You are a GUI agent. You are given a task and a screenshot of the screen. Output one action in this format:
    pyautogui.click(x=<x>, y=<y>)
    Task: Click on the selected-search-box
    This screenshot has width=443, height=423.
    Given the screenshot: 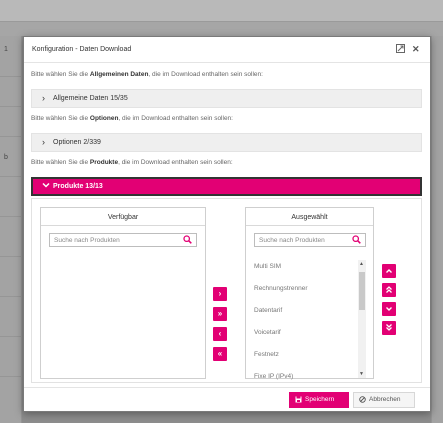 What is the action you would take?
    pyautogui.click(x=310, y=240)
    